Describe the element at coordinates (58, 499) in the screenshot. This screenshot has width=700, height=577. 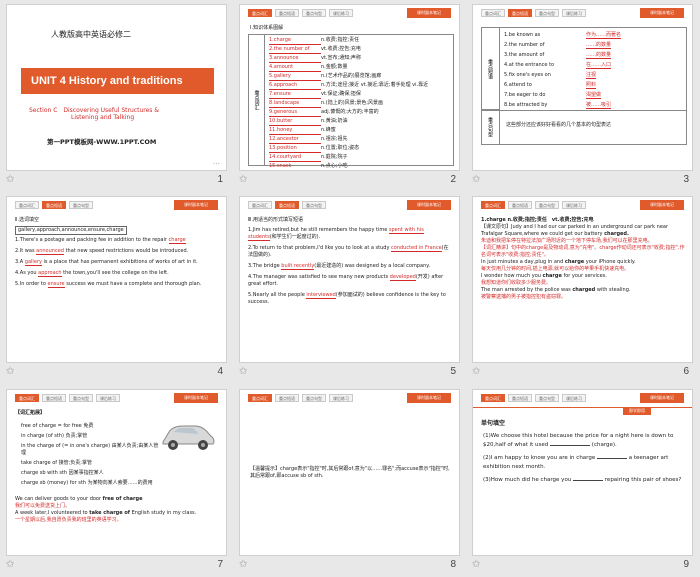
I see `example-1: We can deliver goods to your door` at that location.